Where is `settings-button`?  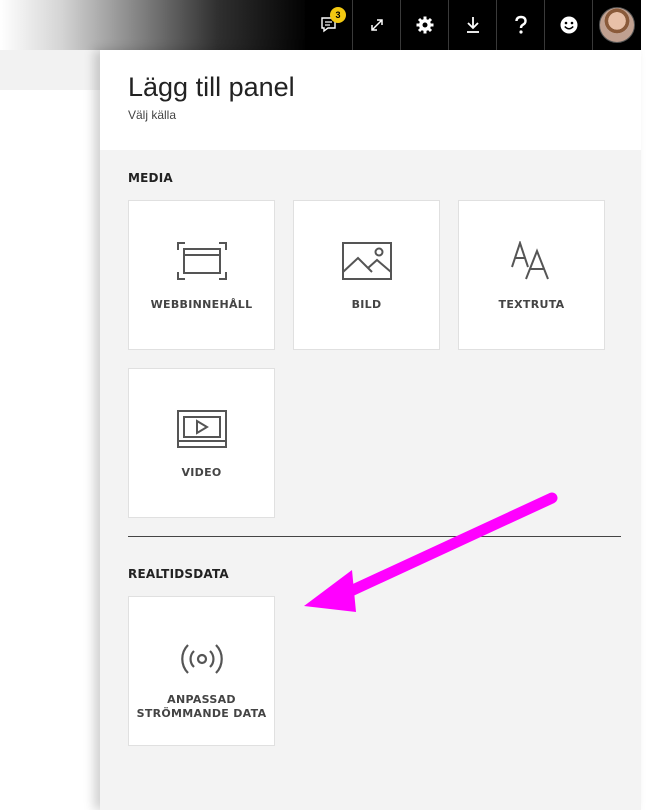
settings-button is located at coordinates (425, 25).